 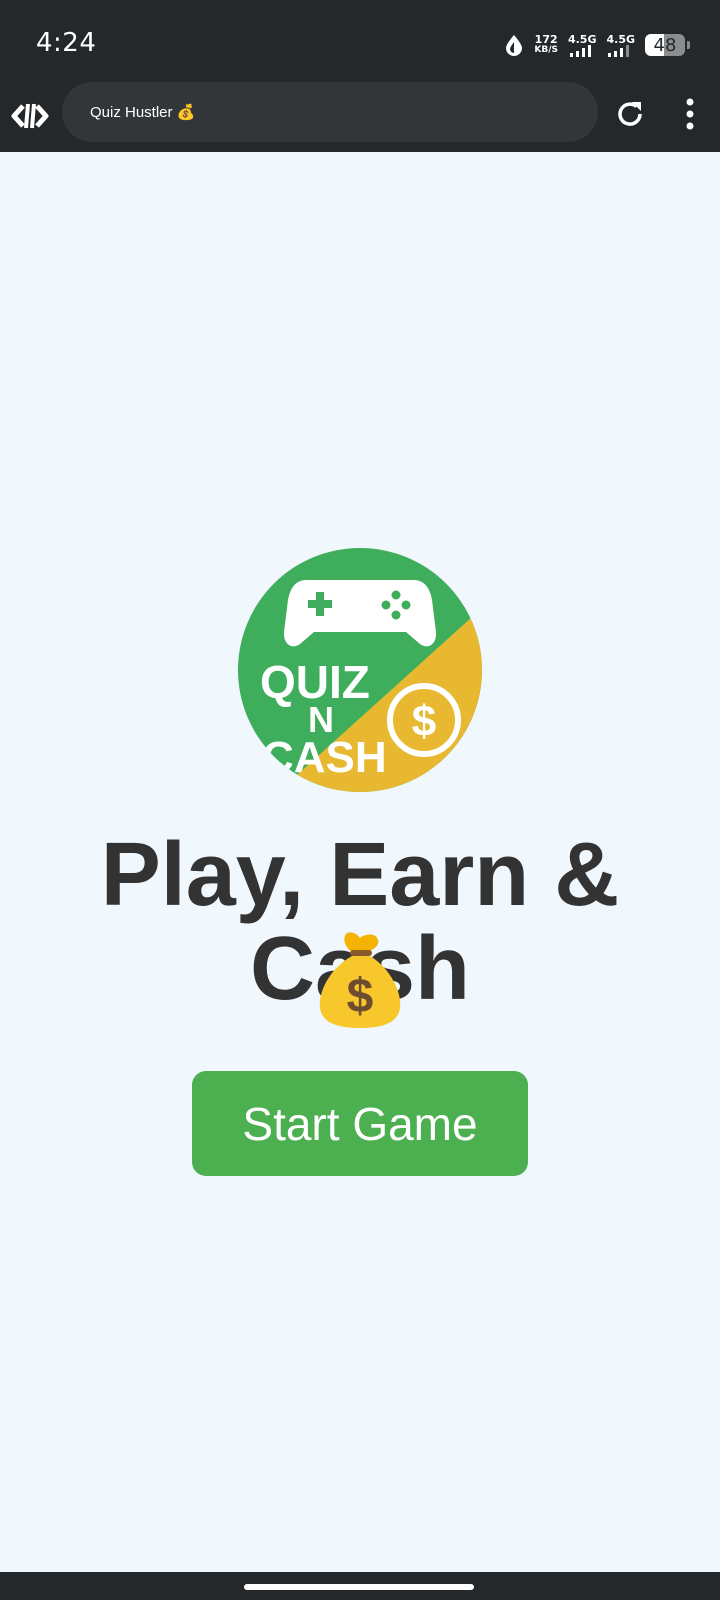 I want to click on signal-2-label: 4.5G, so click(x=620, y=39).